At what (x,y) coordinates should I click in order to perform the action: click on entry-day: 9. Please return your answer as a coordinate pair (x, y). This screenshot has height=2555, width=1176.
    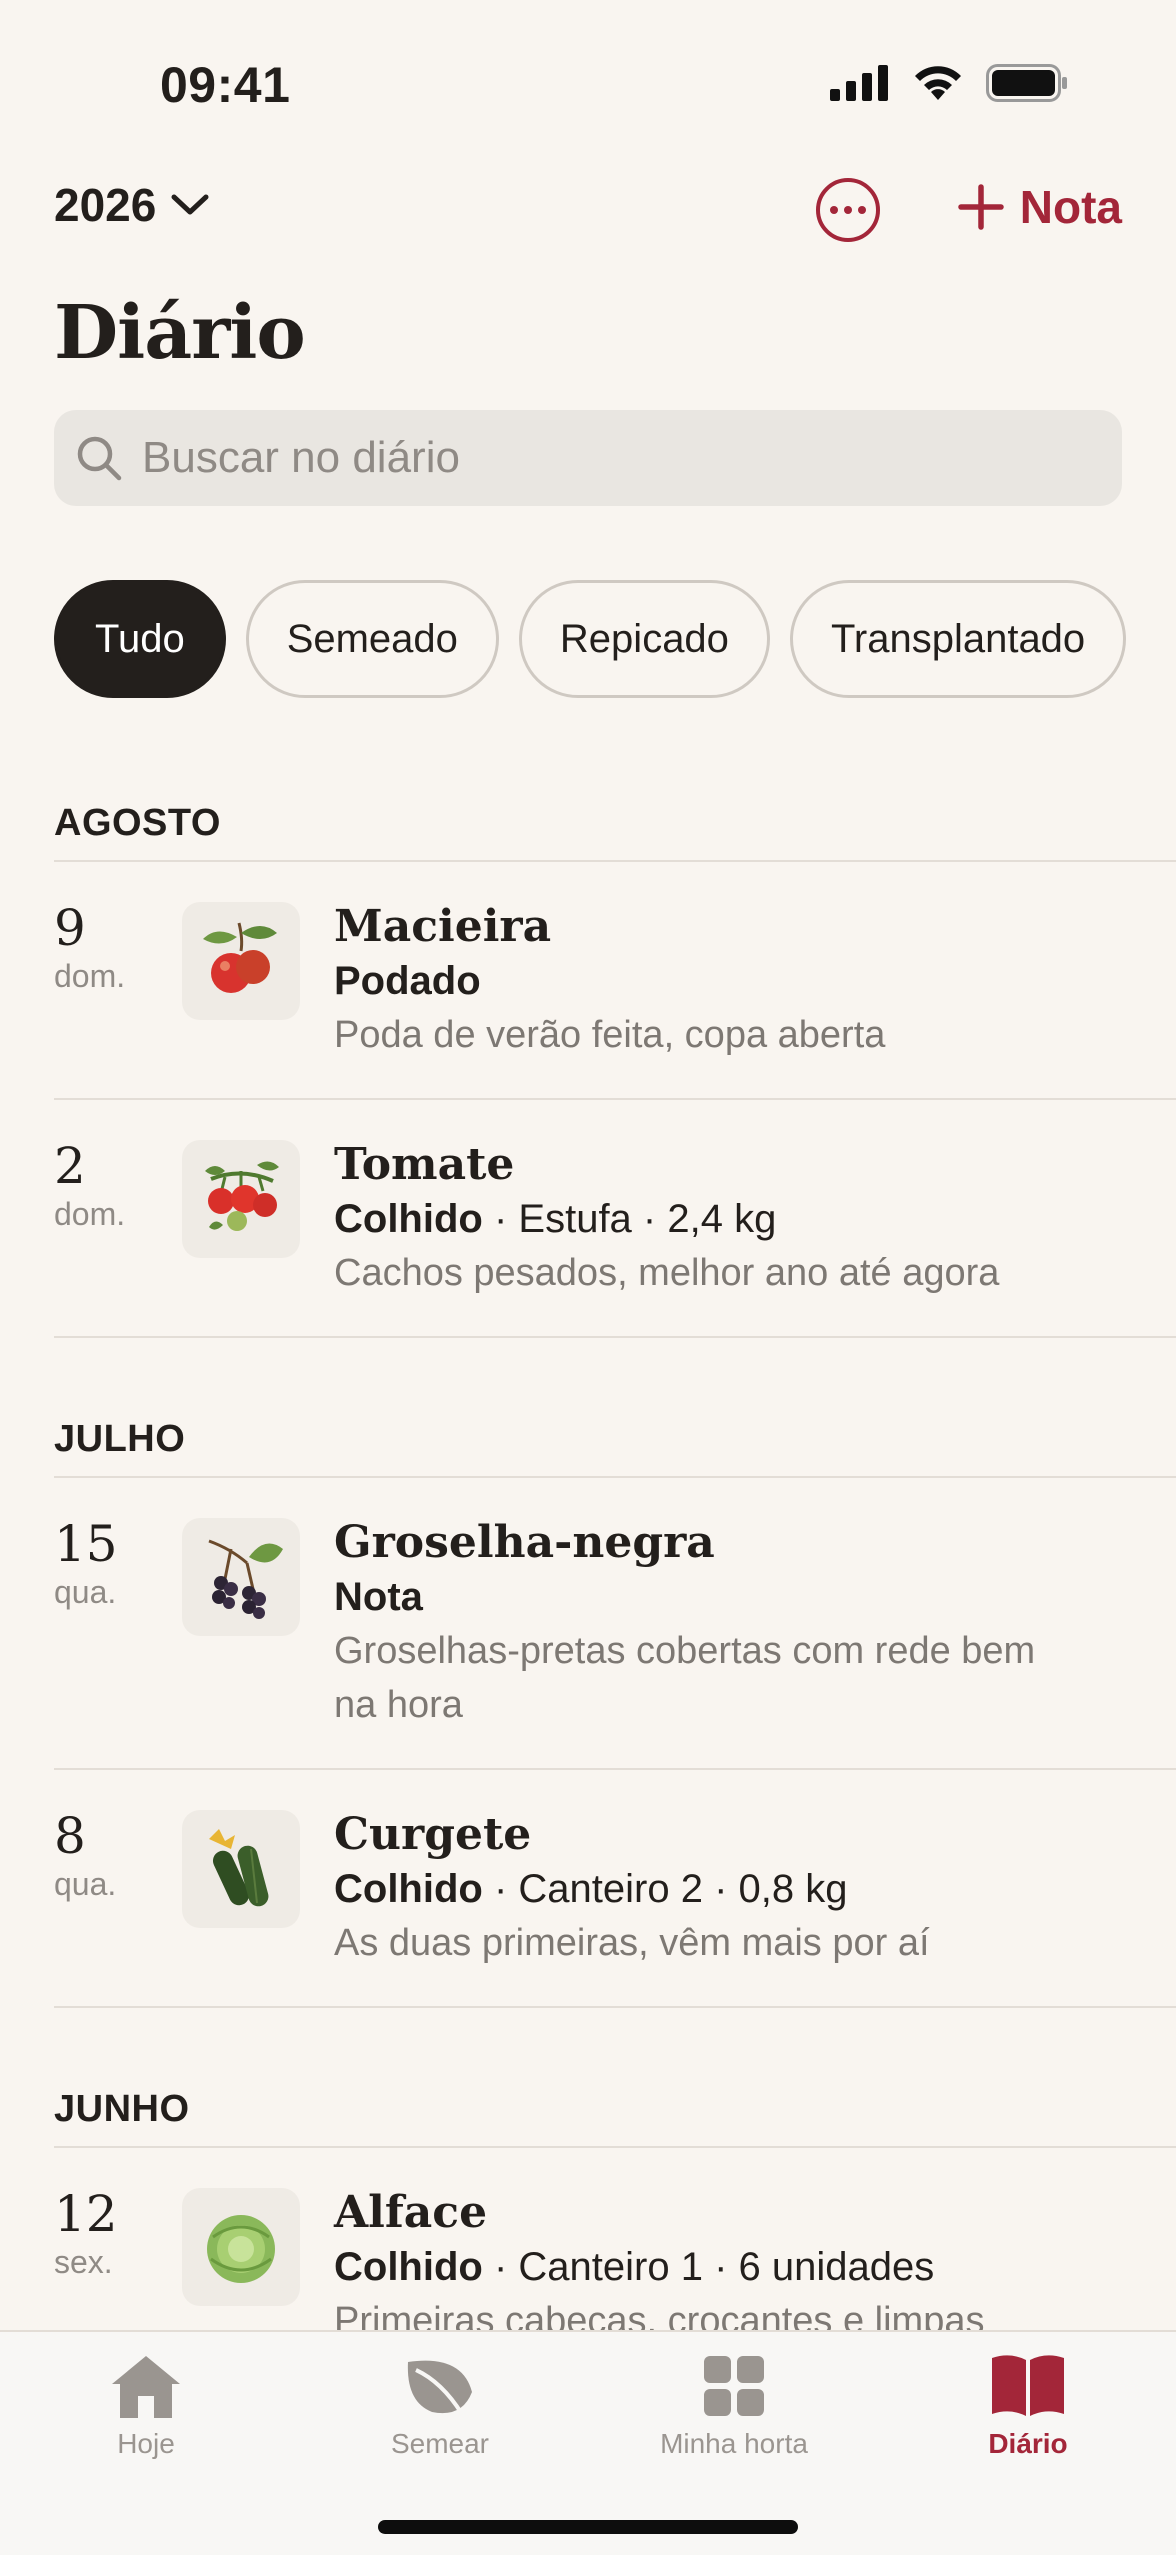
    Looking at the image, I should click on (70, 928).